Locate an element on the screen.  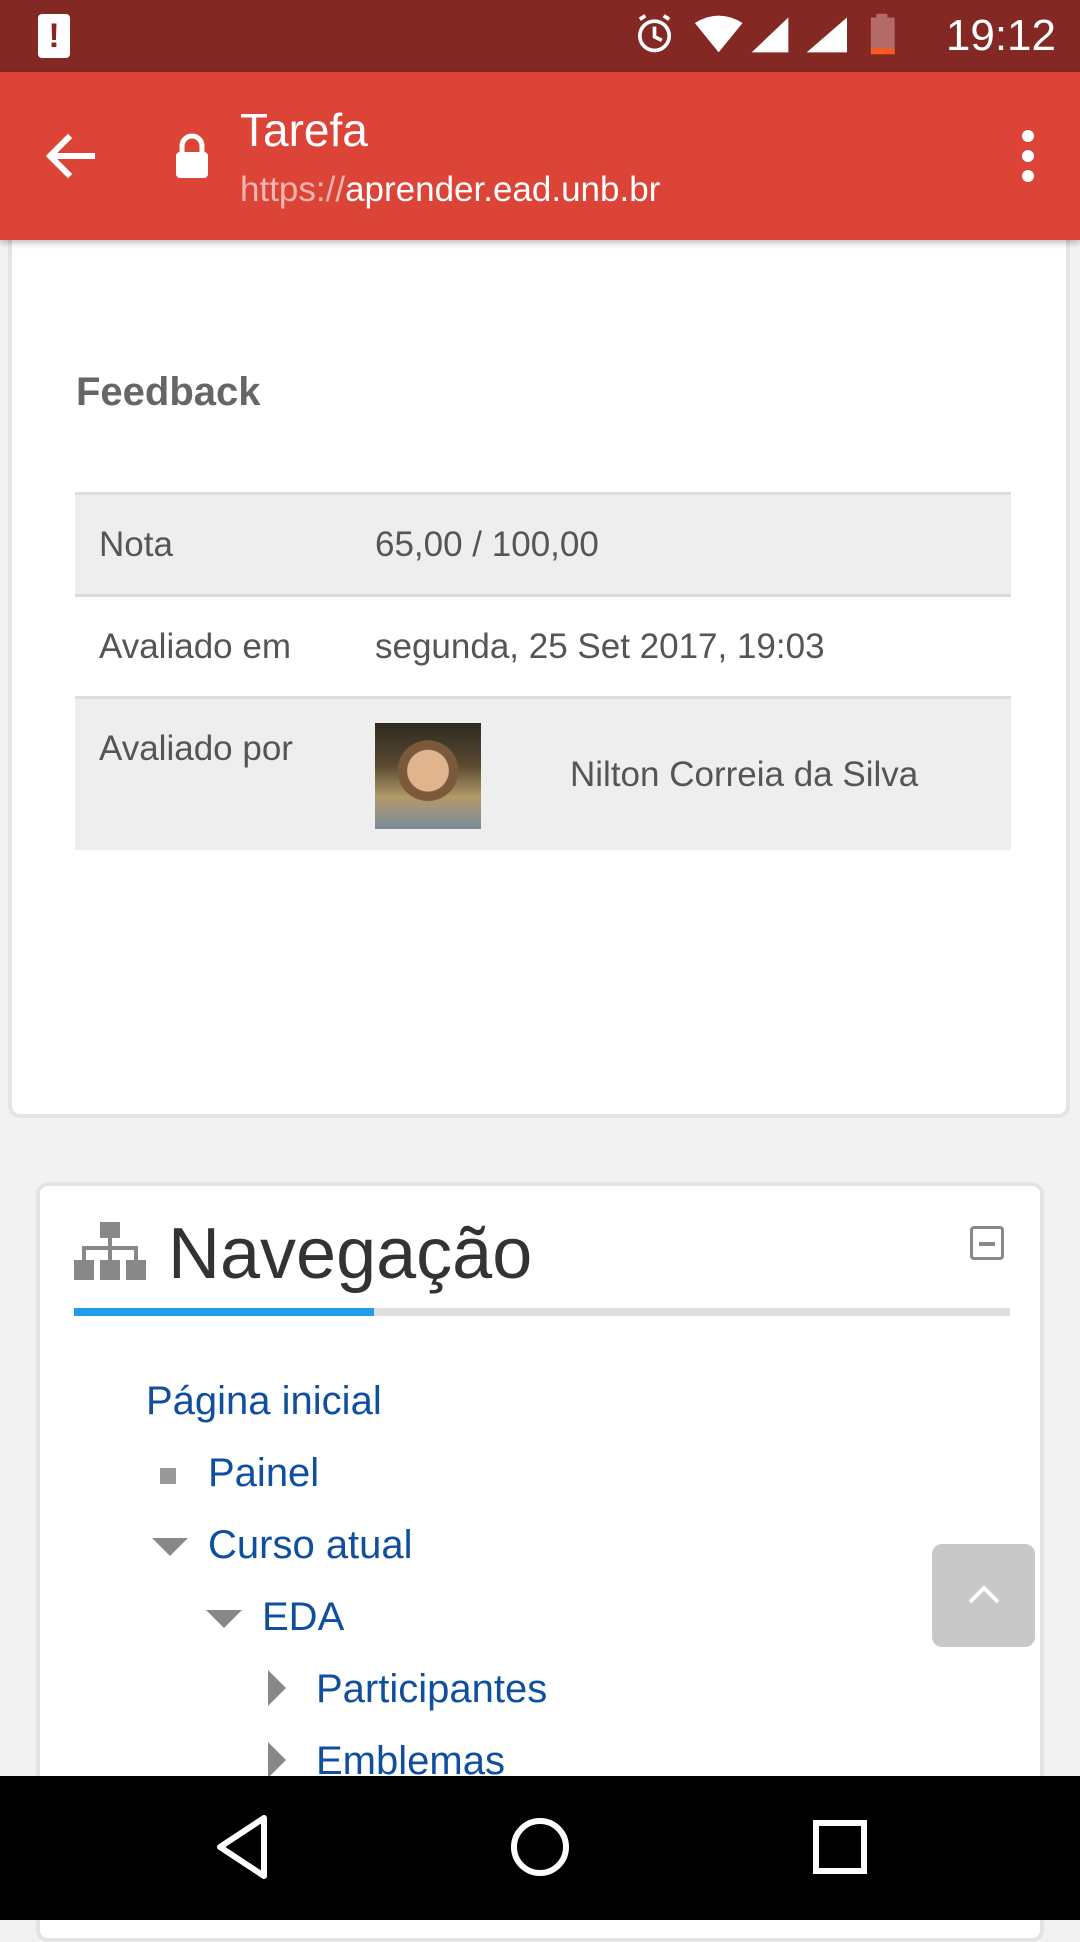
nav-item-dashboard: Painel is located at coordinates (263, 1473).